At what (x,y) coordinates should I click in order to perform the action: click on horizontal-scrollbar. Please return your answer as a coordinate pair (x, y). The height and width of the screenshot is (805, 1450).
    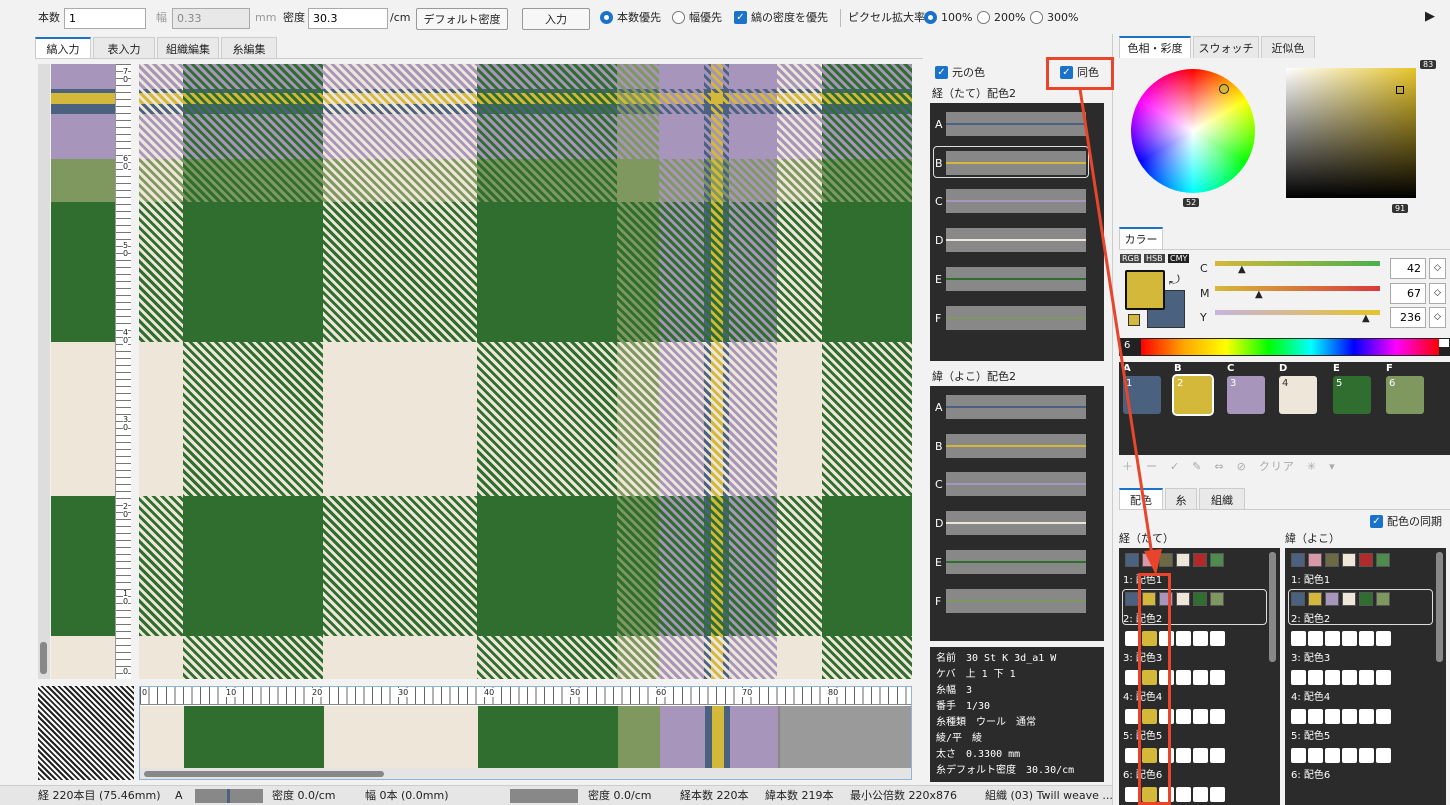
    Looking at the image, I should click on (525, 773).